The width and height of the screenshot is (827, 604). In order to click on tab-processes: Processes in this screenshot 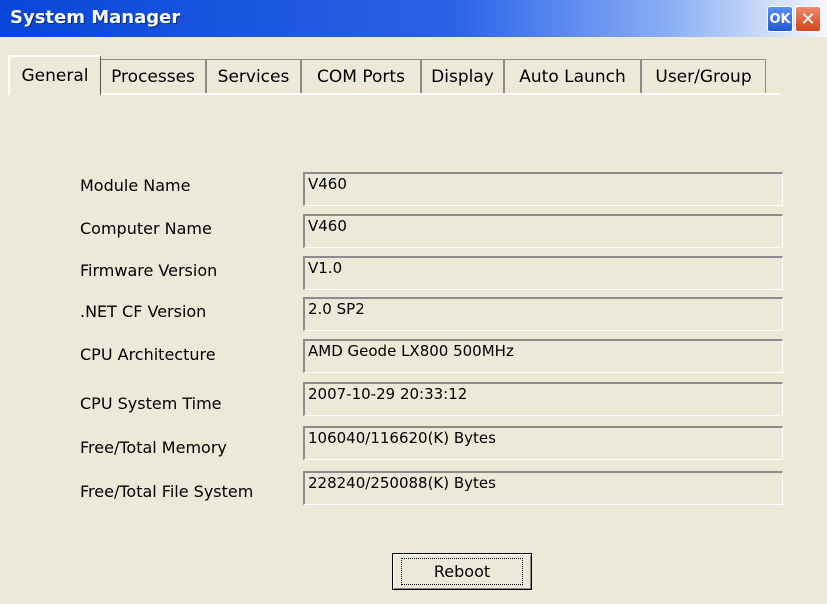, I will do `click(153, 76)`.